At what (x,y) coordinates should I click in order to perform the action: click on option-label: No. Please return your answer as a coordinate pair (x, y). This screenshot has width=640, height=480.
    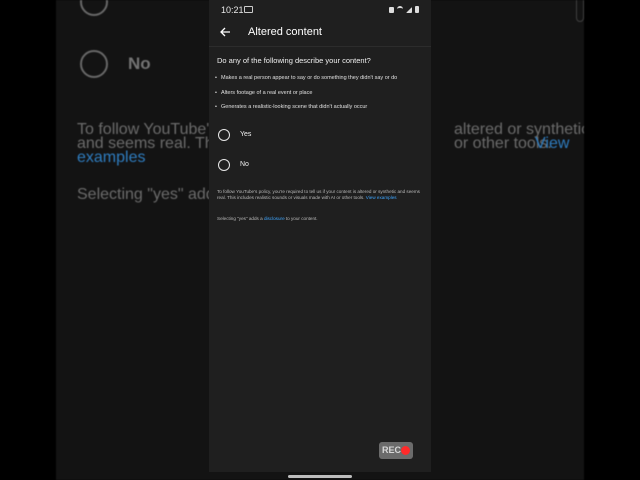
    Looking at the image, I should click on (244, 164).